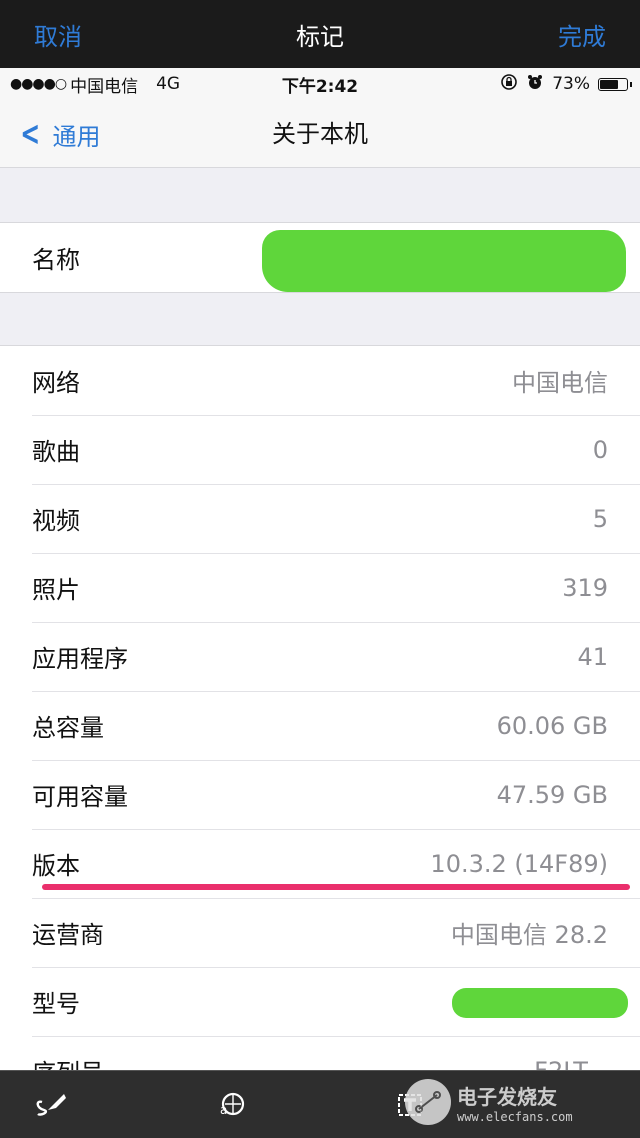 This screenshot has width=640, height=1138. Describe the element at coordinates (535, 84) in the screenshot. I see `alarm-icon` at that location.